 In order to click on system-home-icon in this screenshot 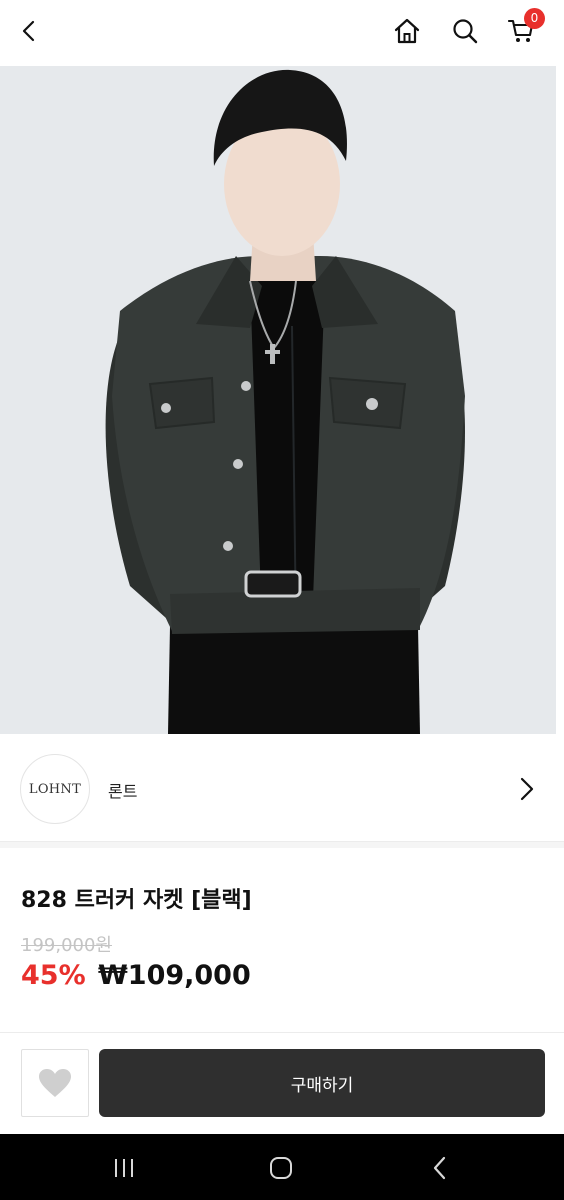, I will do `click(281, 1168)`.